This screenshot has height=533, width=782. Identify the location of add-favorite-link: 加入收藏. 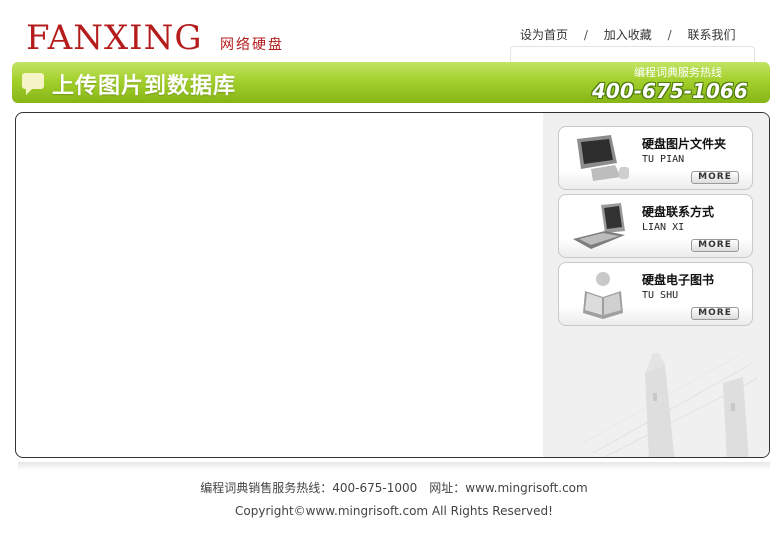
(628, 35).